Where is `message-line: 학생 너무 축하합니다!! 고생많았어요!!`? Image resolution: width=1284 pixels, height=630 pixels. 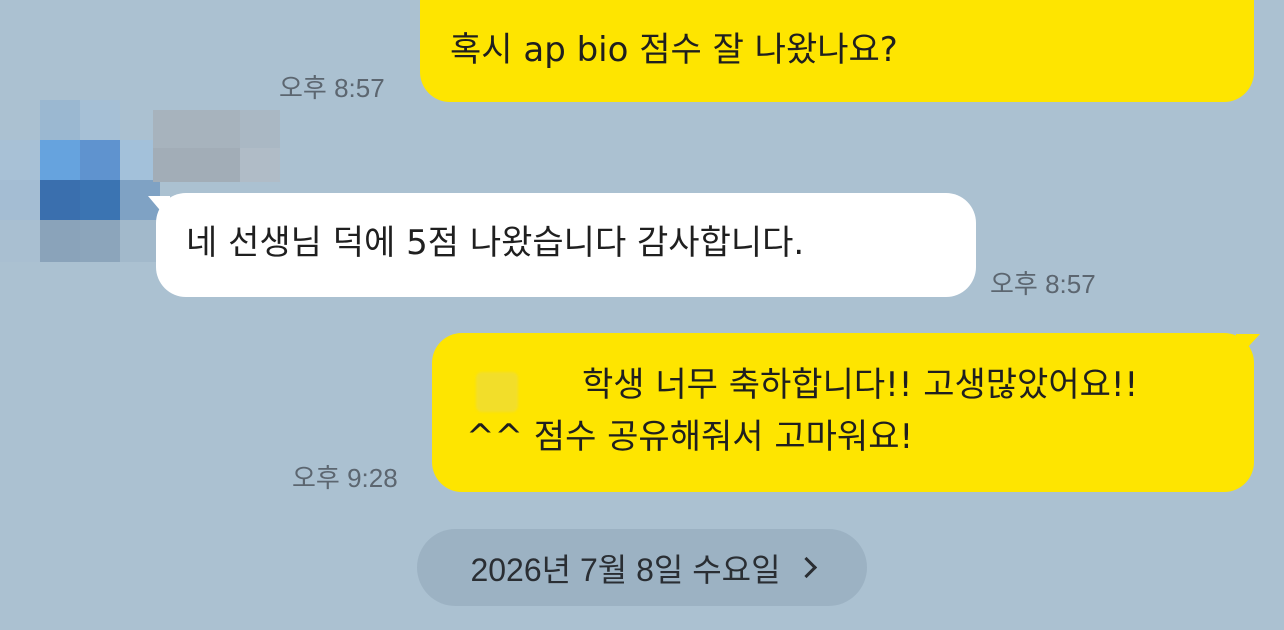
message-line: 학생 너무 축하합니다!! 고생많았어요!! is located at coordinates (860, 385).